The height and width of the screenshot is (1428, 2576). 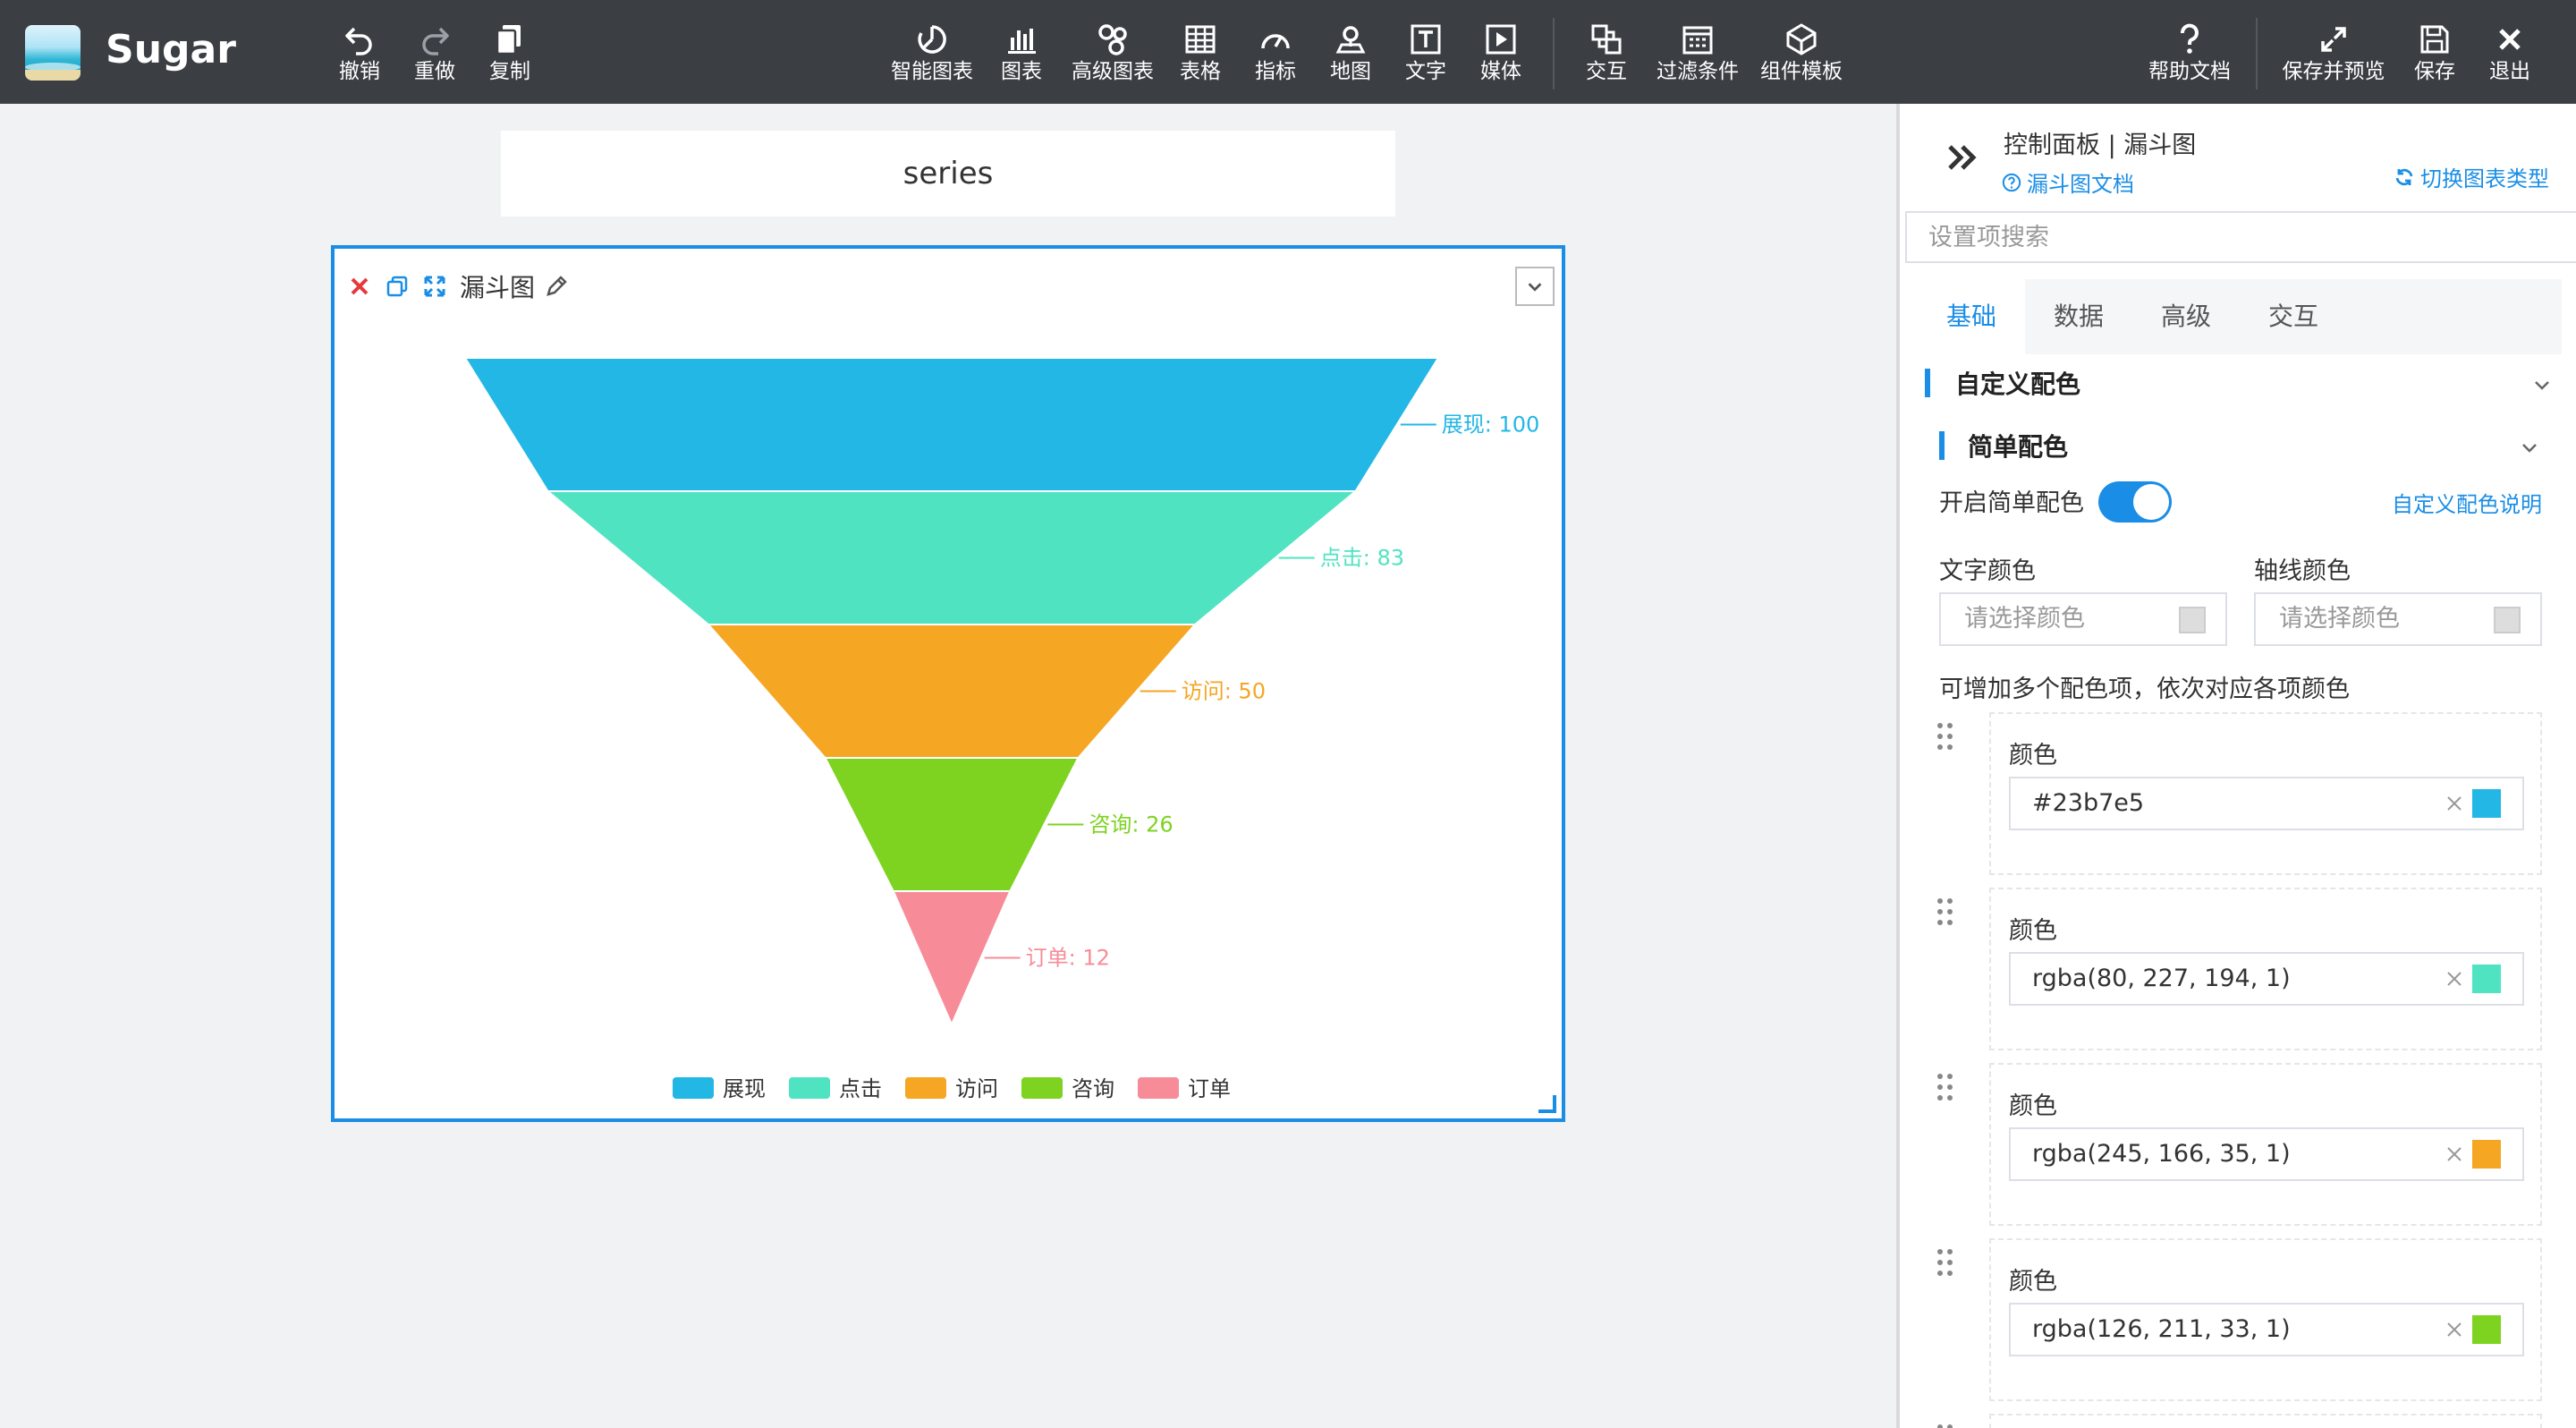 I want to click on filter-button: 过滤条件, so click(x=1697, y=55).